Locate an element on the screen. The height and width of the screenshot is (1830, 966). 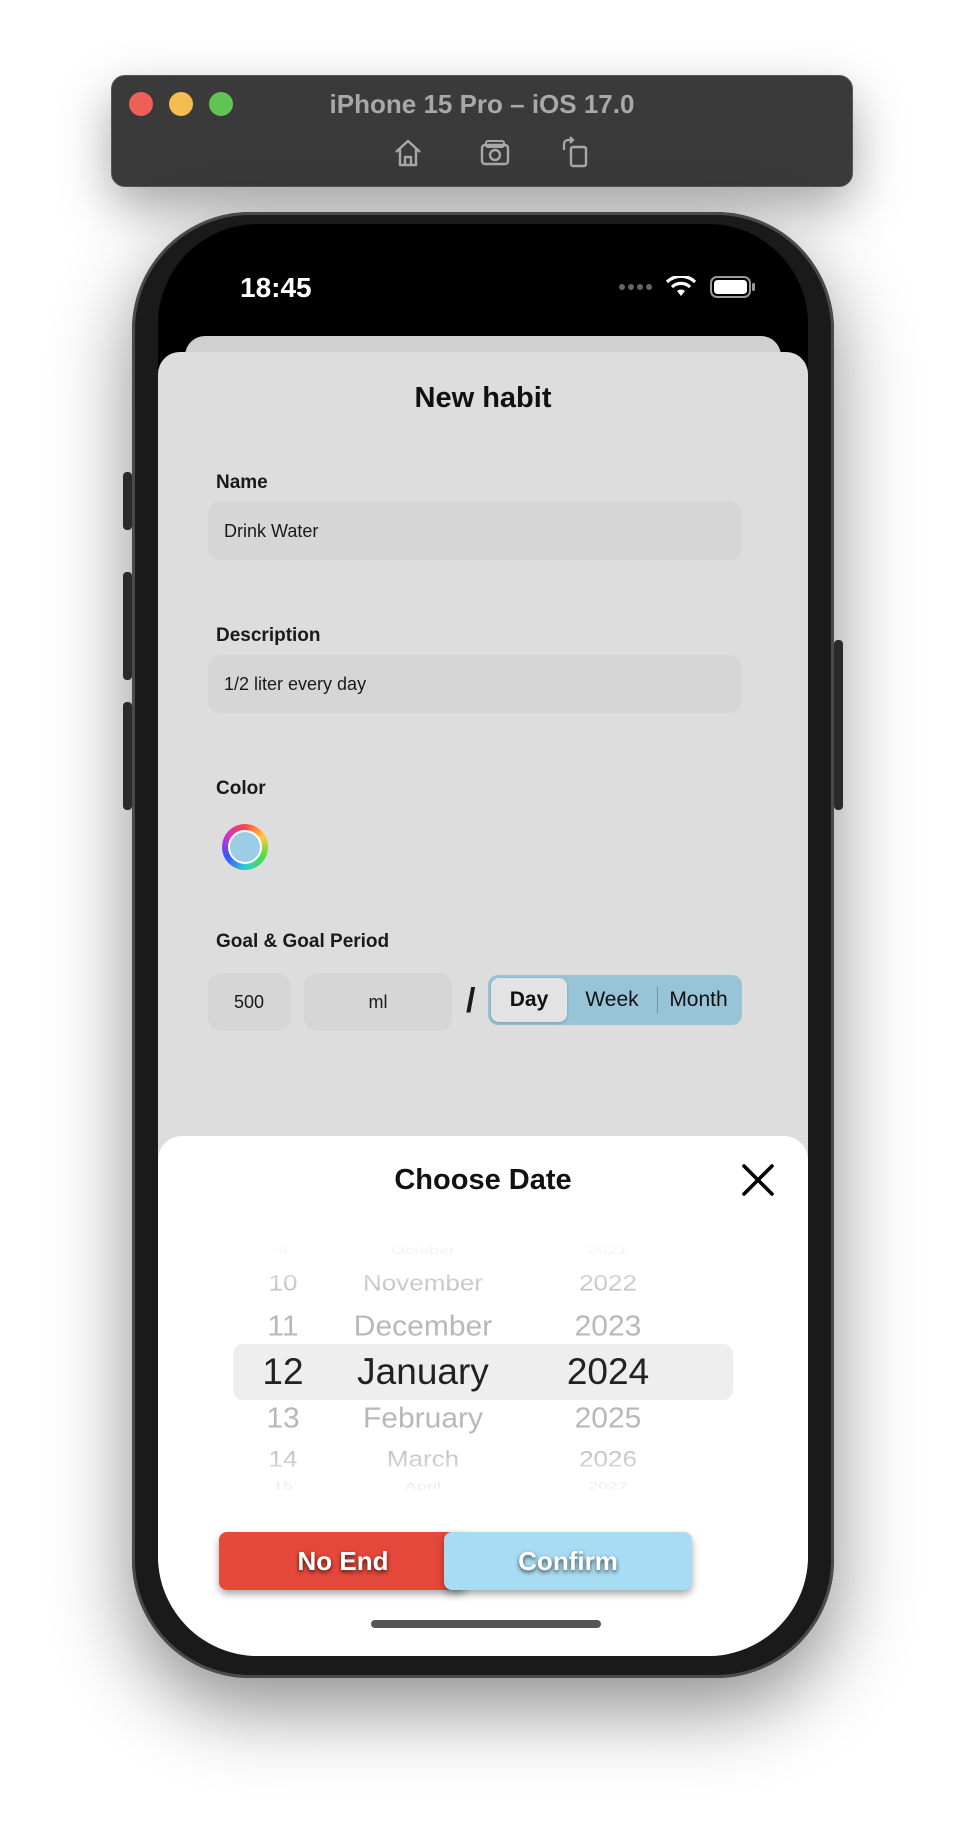
no-end-button: No End is located at coordinates (343, 1561).